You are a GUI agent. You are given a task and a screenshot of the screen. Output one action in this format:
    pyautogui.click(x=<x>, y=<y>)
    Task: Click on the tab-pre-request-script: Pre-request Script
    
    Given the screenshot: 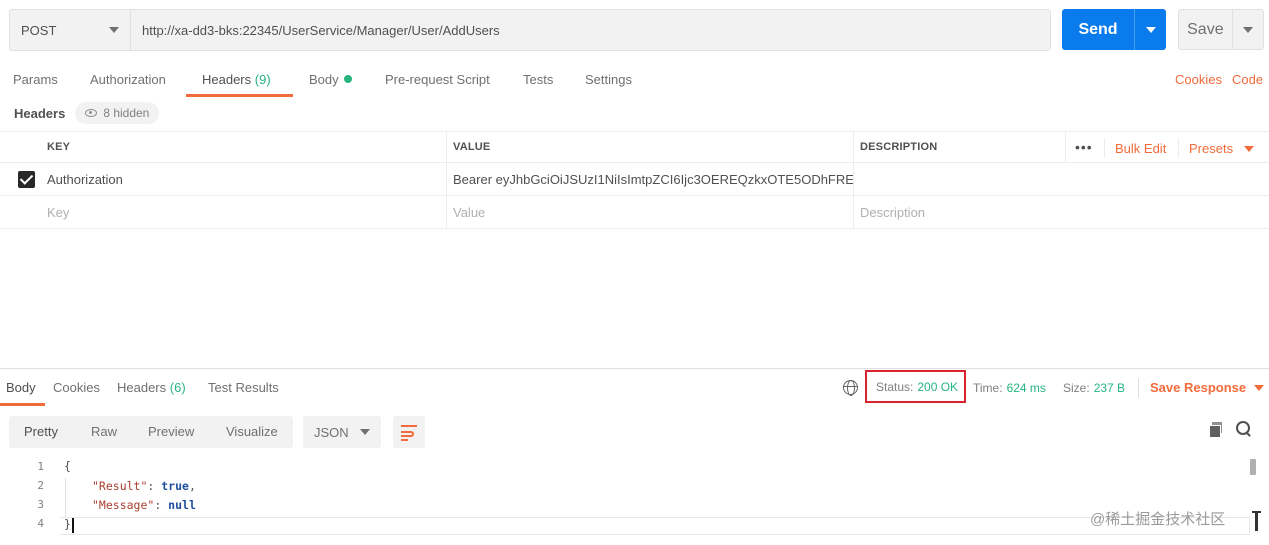 What is the action you would take?
    pyautogui.click(x=437, y=79)
    